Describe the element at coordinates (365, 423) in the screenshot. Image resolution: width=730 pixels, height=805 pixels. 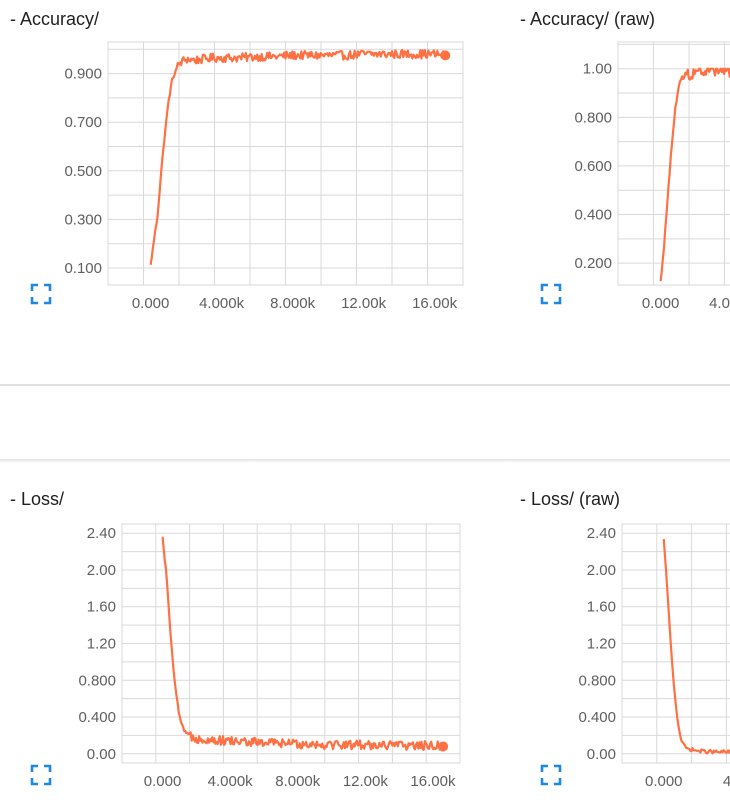
I see `section-gap` at that location.